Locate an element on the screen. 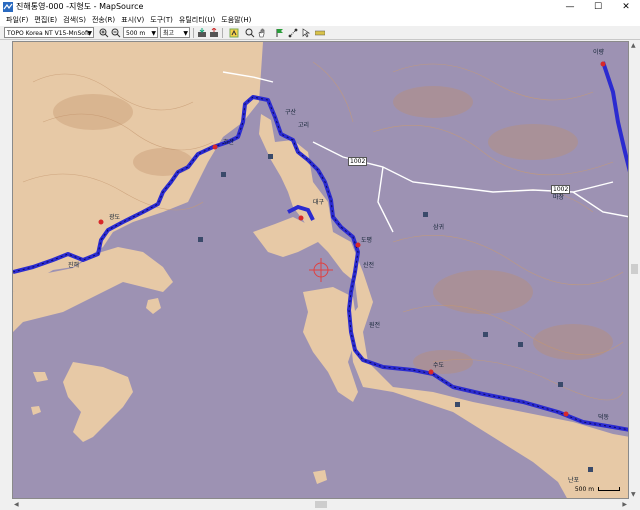 The height and width of the screenshot is (510, 640). place-label: 광도 is located at coordinates (115, 217).